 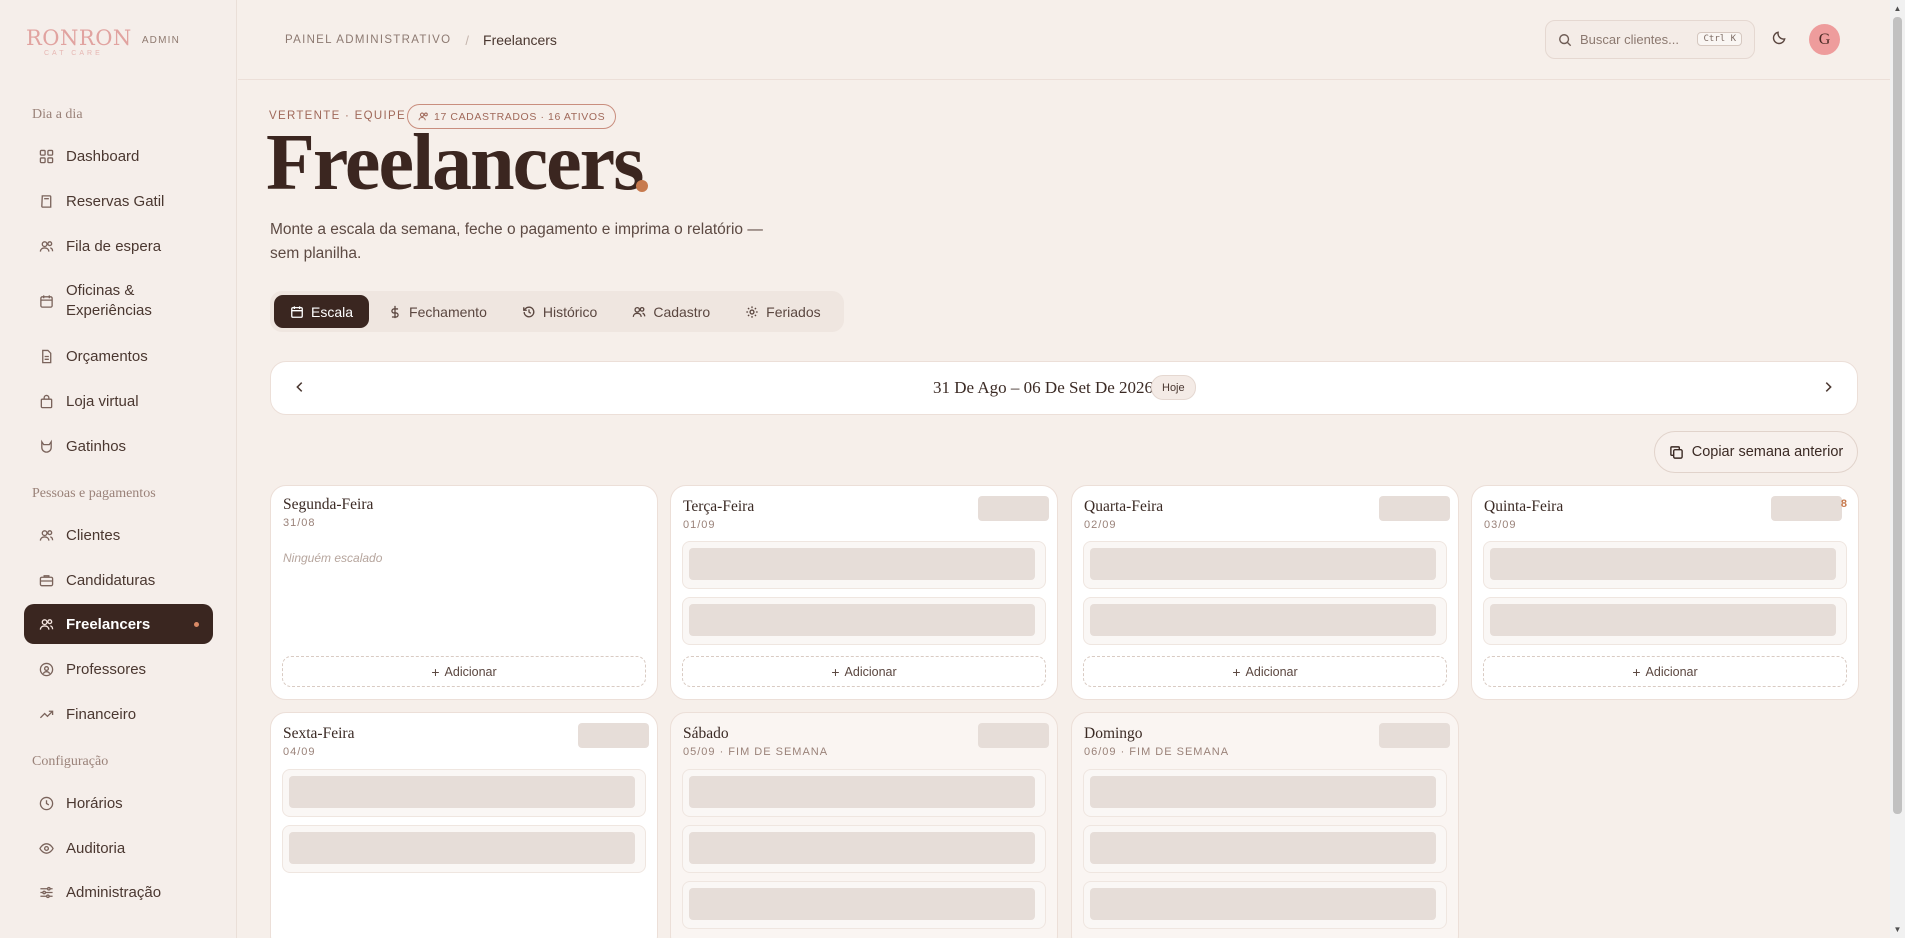 What do you see at coordinates (114, 246) in the screenshot?
I see `sidebar-item-label: Fila de espera` at bounding box center [114, 246].